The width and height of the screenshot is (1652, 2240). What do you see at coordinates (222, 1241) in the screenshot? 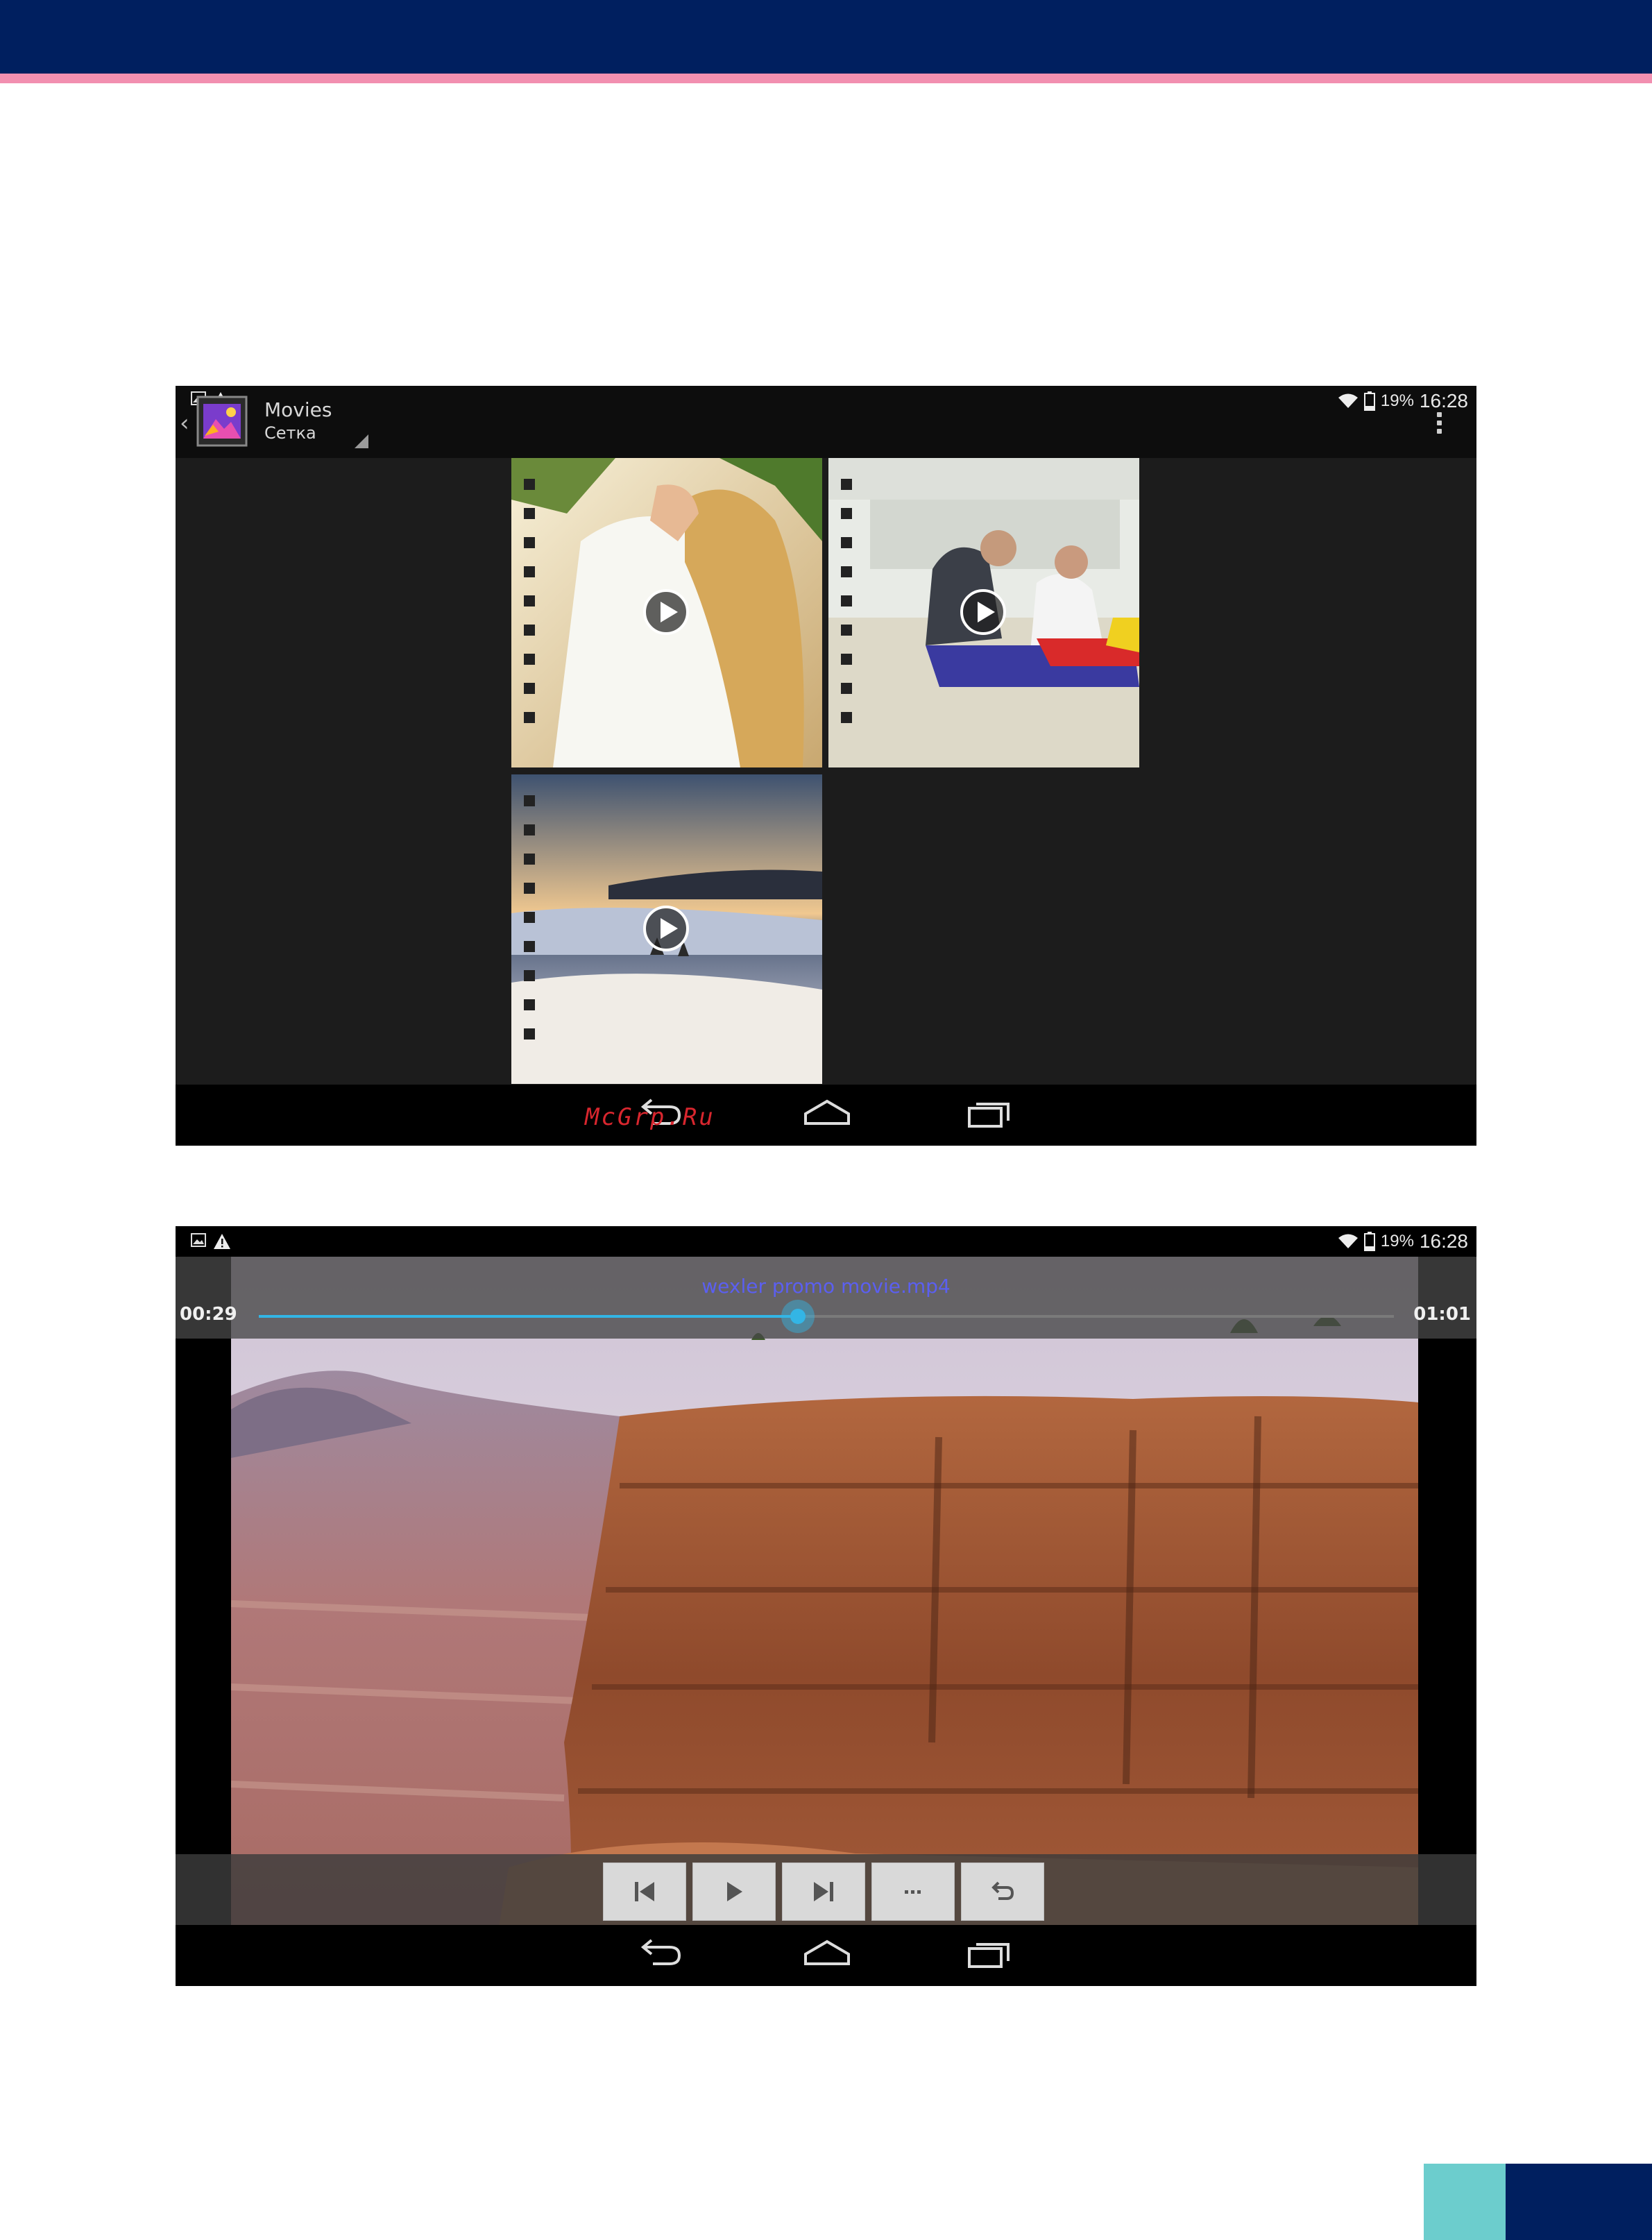
I see `warning-icon` at bounding box center [222, 1241].